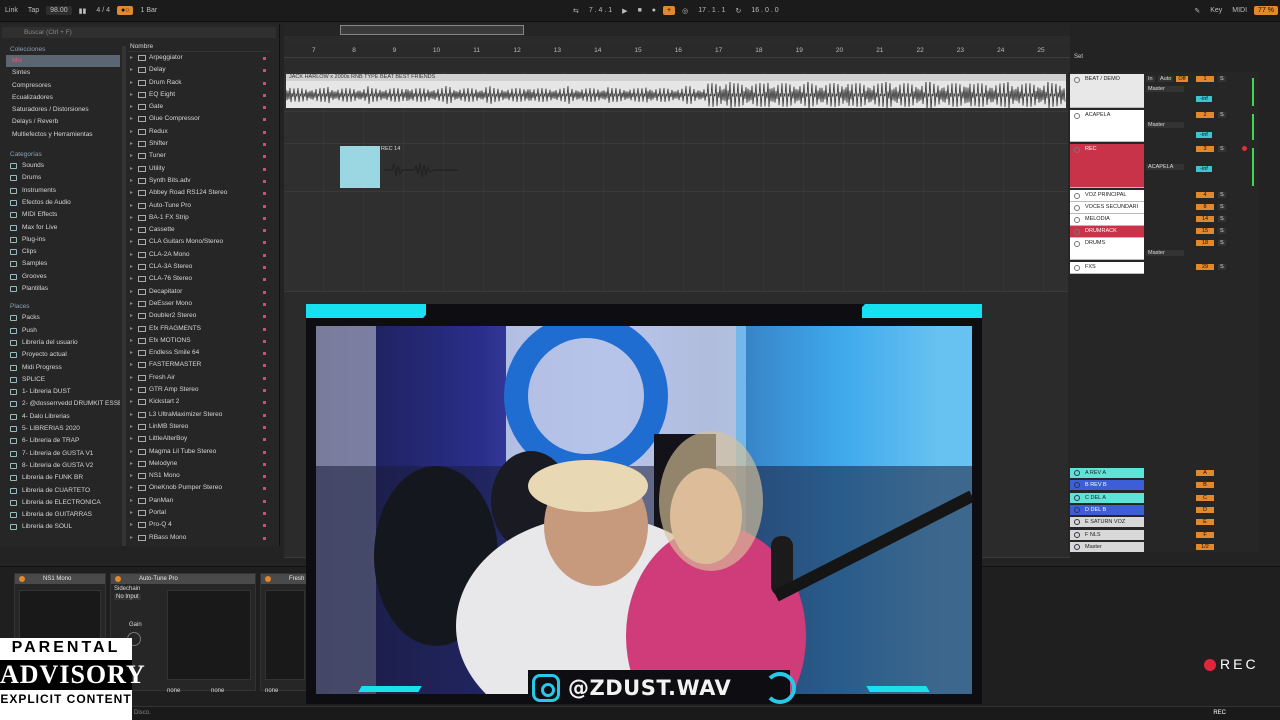 This screenshot has width=1280, height=720. What do you see at coordinates (738, 11) in the screenshot?
I see `loop-icon: ↻` at bounding box center [738, 11].